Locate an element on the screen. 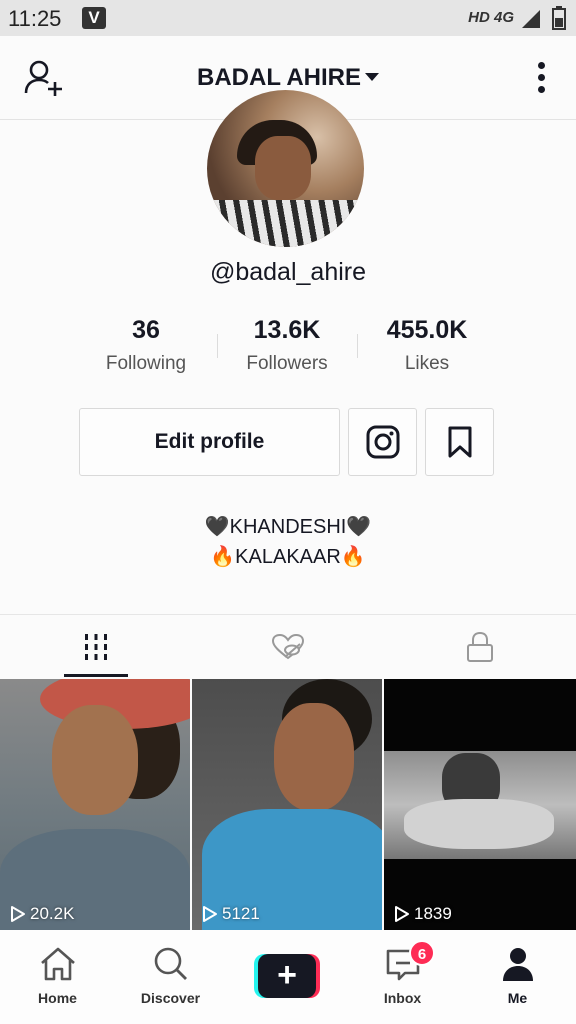 This screenshot has width=576, height=1024. bottom-navigation: Home Discover + 6 Inbox Me is located at coordinates (288, 977).